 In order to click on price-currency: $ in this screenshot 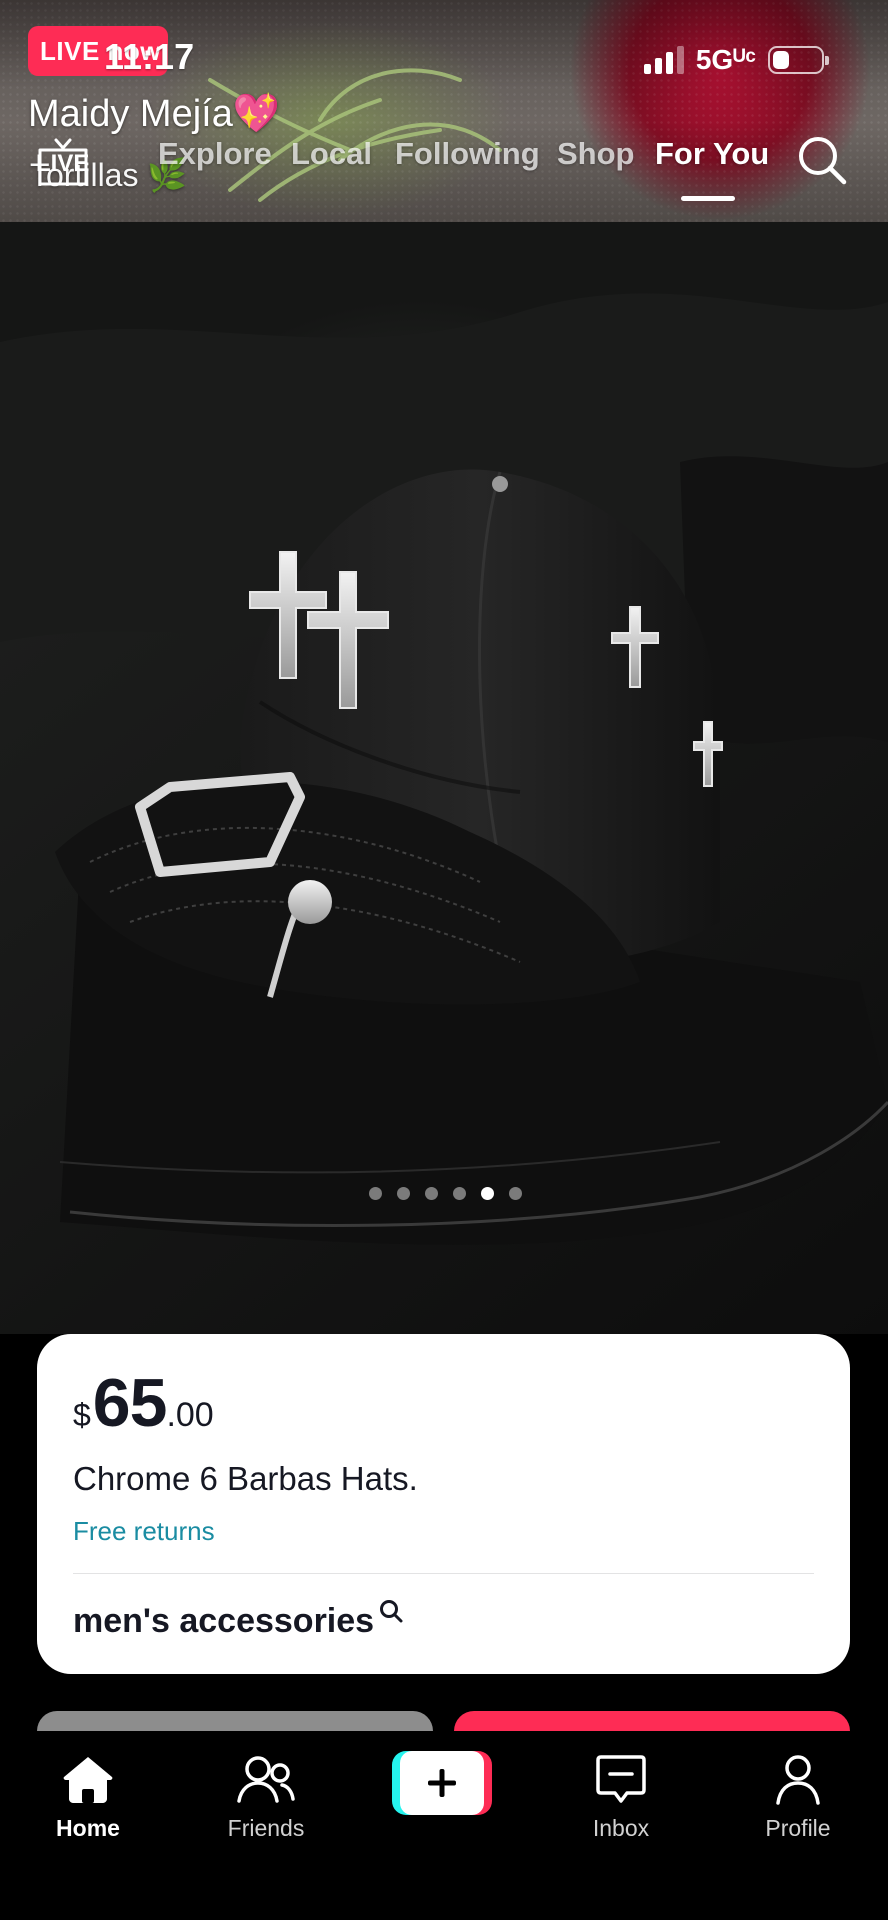, I will do `click(82, 1415)`.